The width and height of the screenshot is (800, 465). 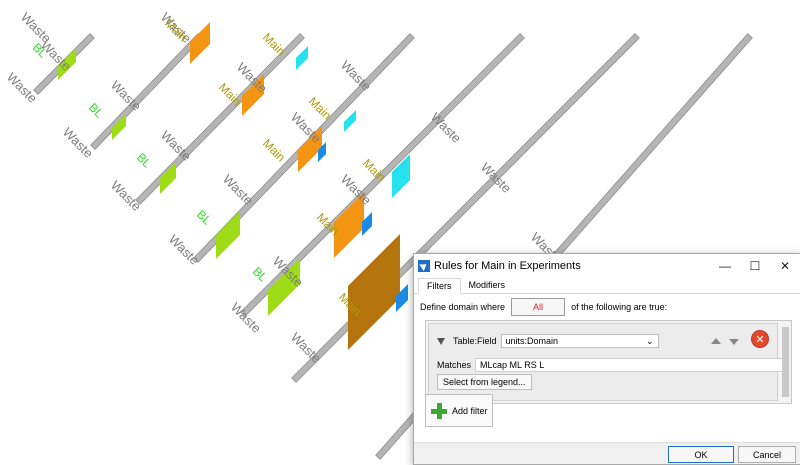 I want to click on move-down-icon, so click(x=734, y=342).